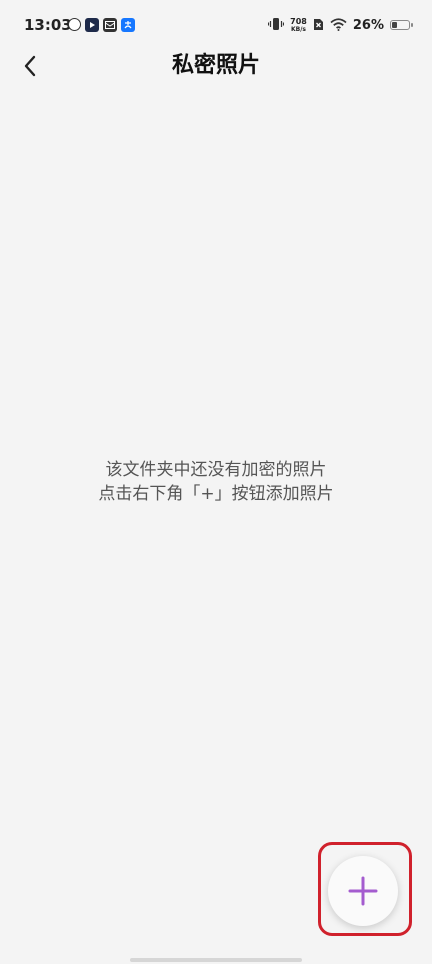 This screenshot has height=964, width=432. What do you see at coordinates (110, 25) in the screenshot?
I see `mail-app-icon` at bounding box center [110, 25].